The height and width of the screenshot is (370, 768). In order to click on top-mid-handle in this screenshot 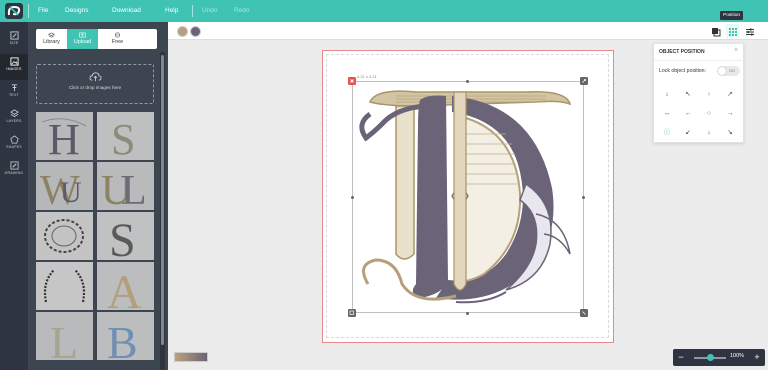, I will do `click(467, 81)`.